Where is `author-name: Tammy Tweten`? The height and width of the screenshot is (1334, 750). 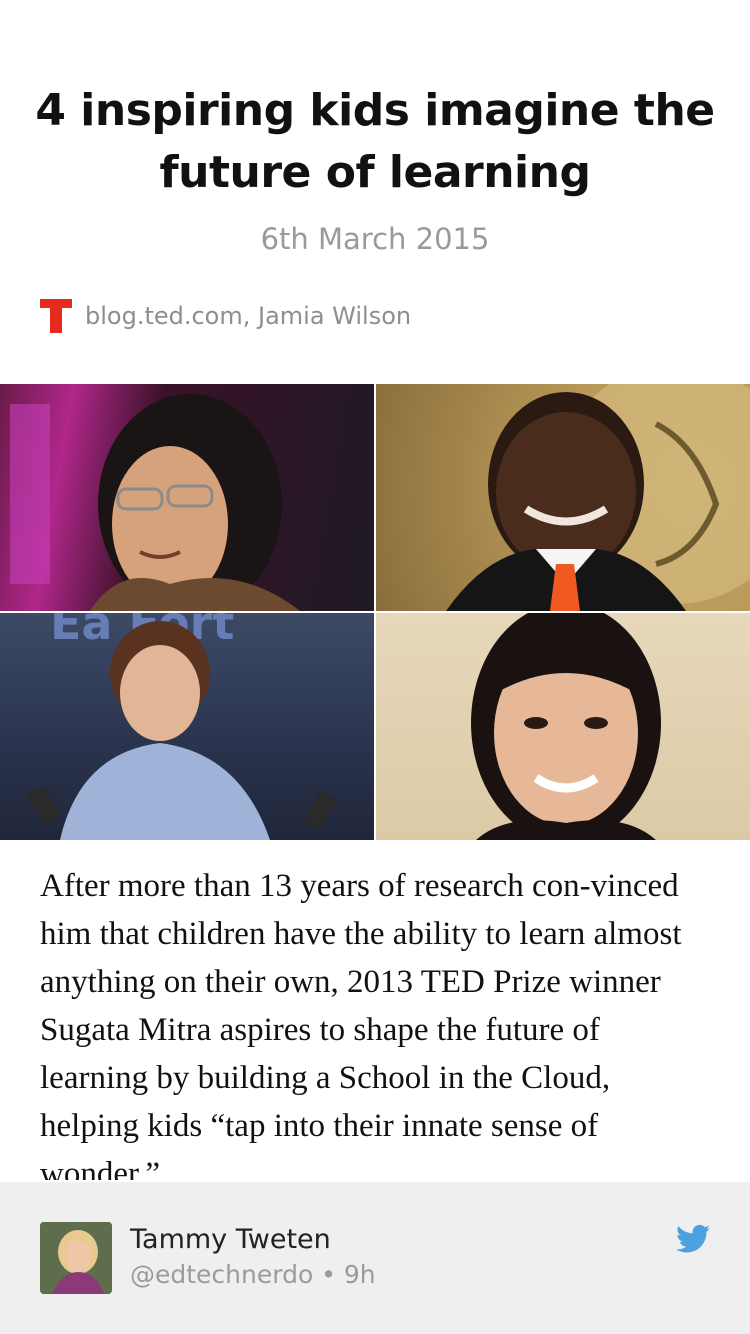 author-name: Tammy Tweten is located at coordinates (230, 1239).